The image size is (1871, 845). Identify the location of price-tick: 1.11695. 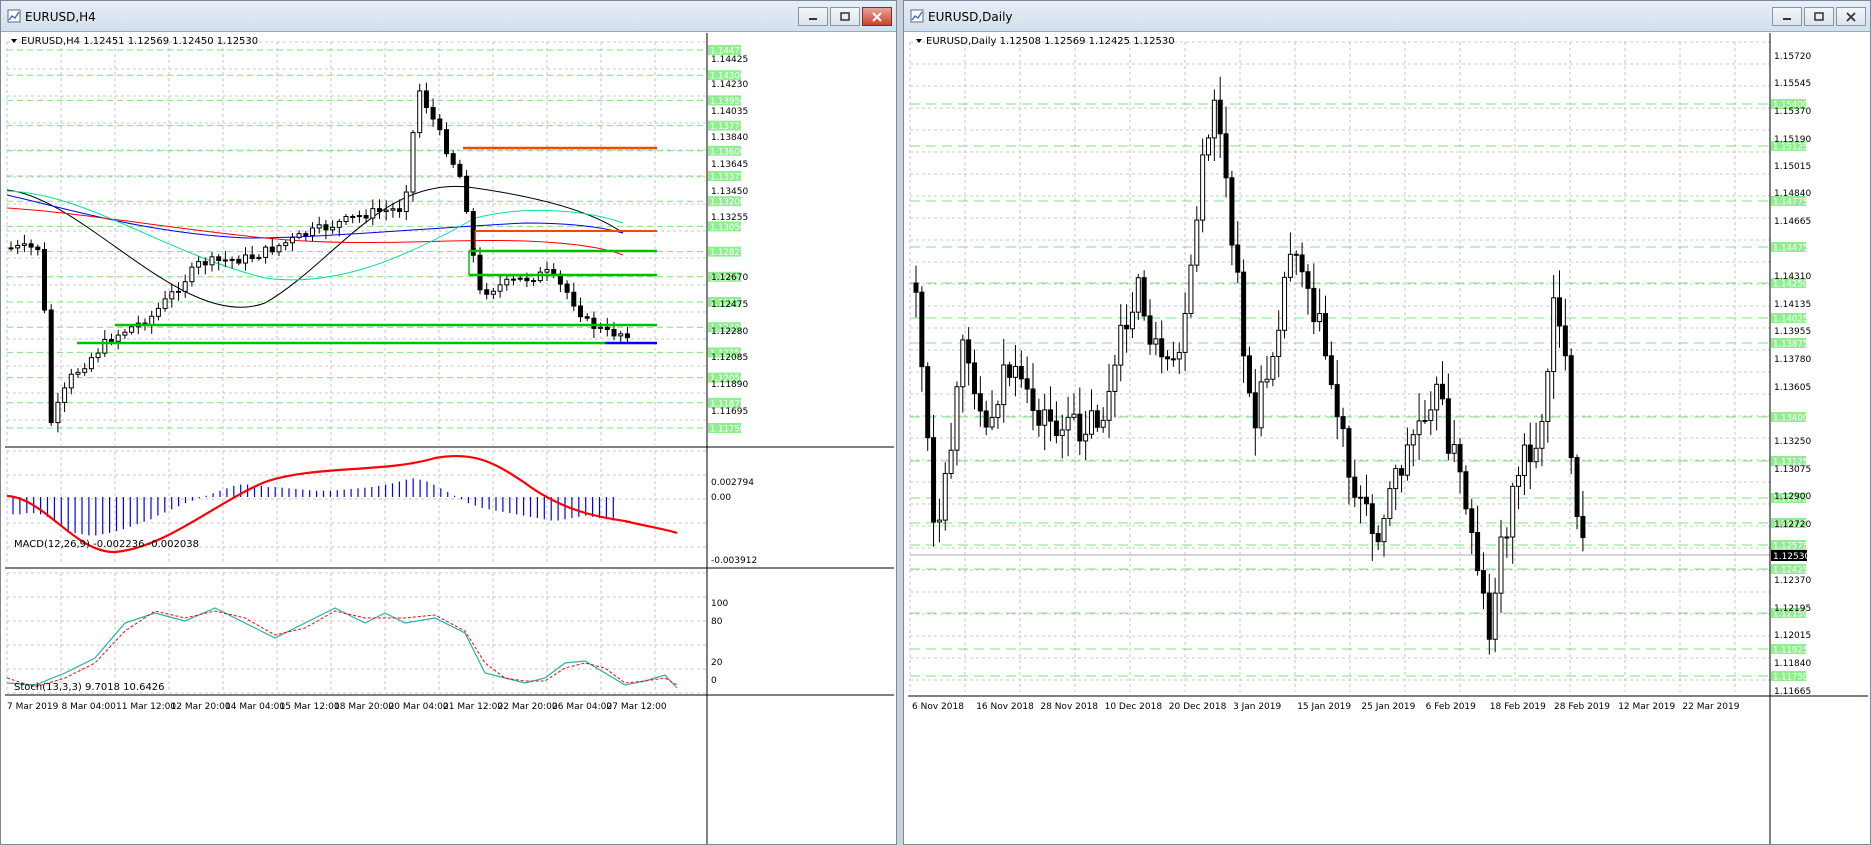
(729, 412).